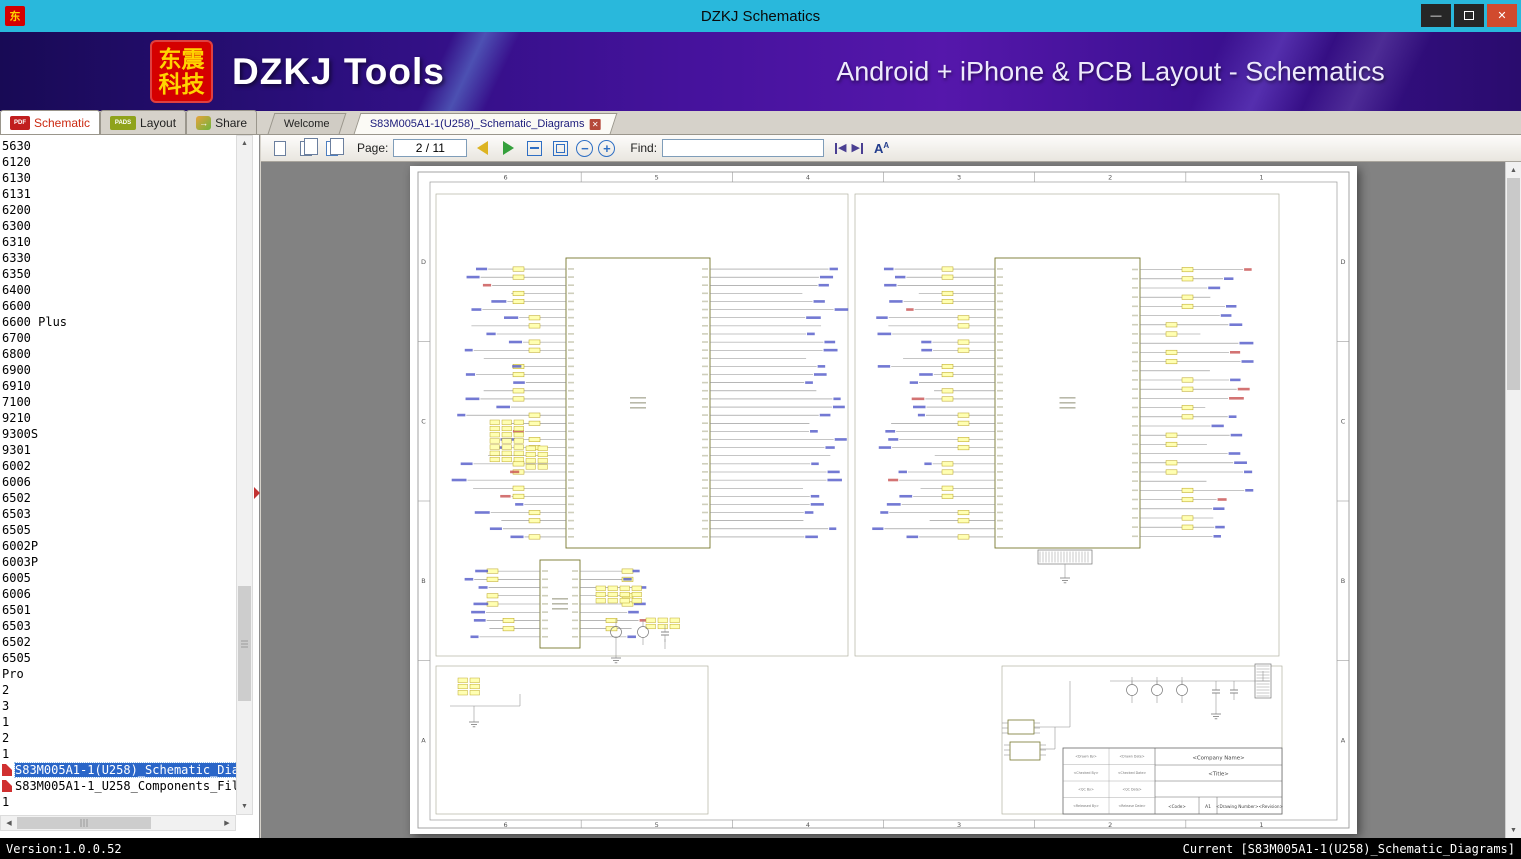 Image resolution: width=1521 pixels, height=859 pixels. I want to click on scroll-left-icon: ◀, so click(9, 823).